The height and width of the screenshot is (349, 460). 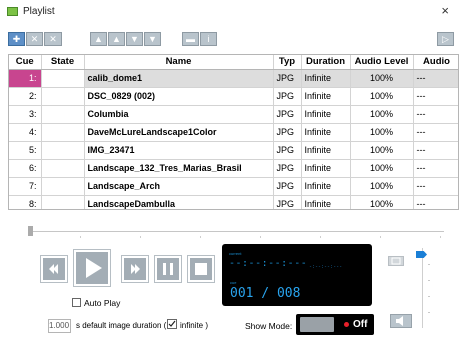 I want to click on cue-counter: 001 / 008, so click(x=265, y=293).